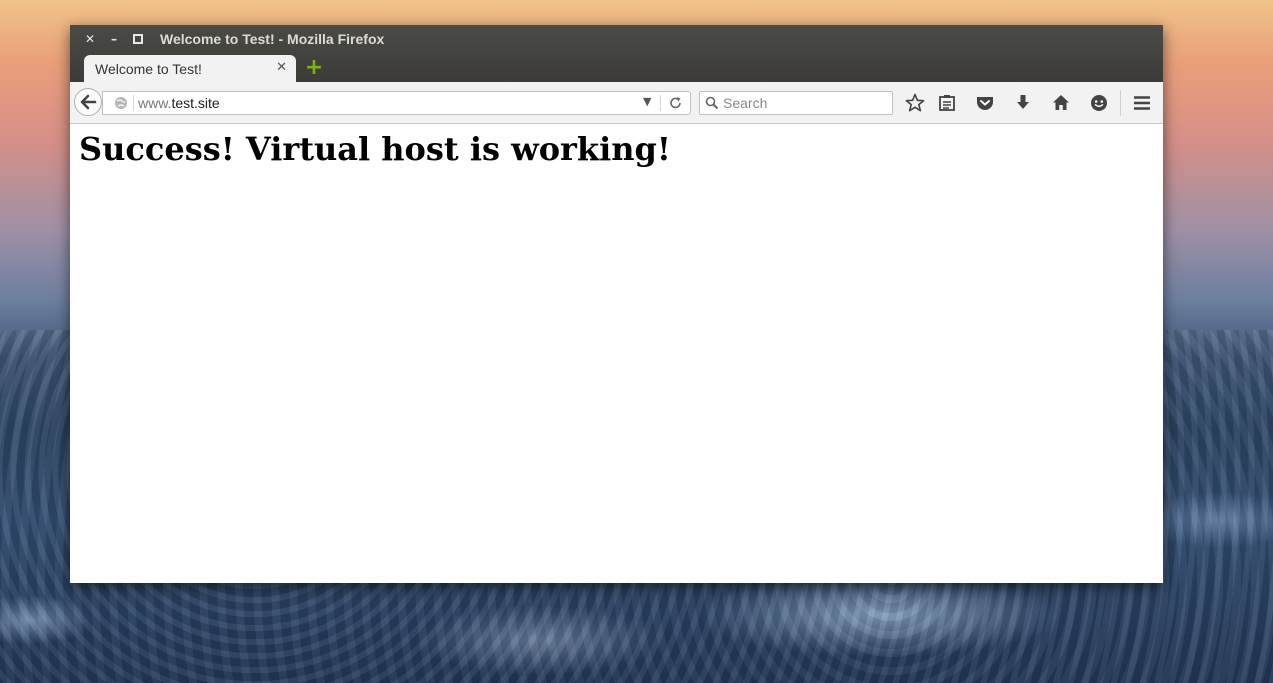  What do you see at coordinates (1142, 103) in the screenshot?
I see `menu-icon` at bounding box center [1142, 103].